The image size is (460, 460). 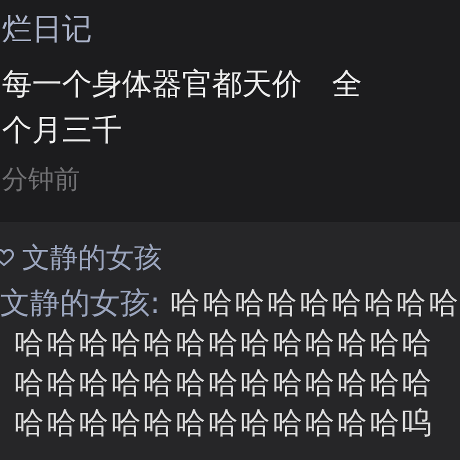 What do you see at coordinates (182, 85) in the screenshot?
I see `post-text-line: 每一个身体器官都天价 全` at bounding box center [182, 85].